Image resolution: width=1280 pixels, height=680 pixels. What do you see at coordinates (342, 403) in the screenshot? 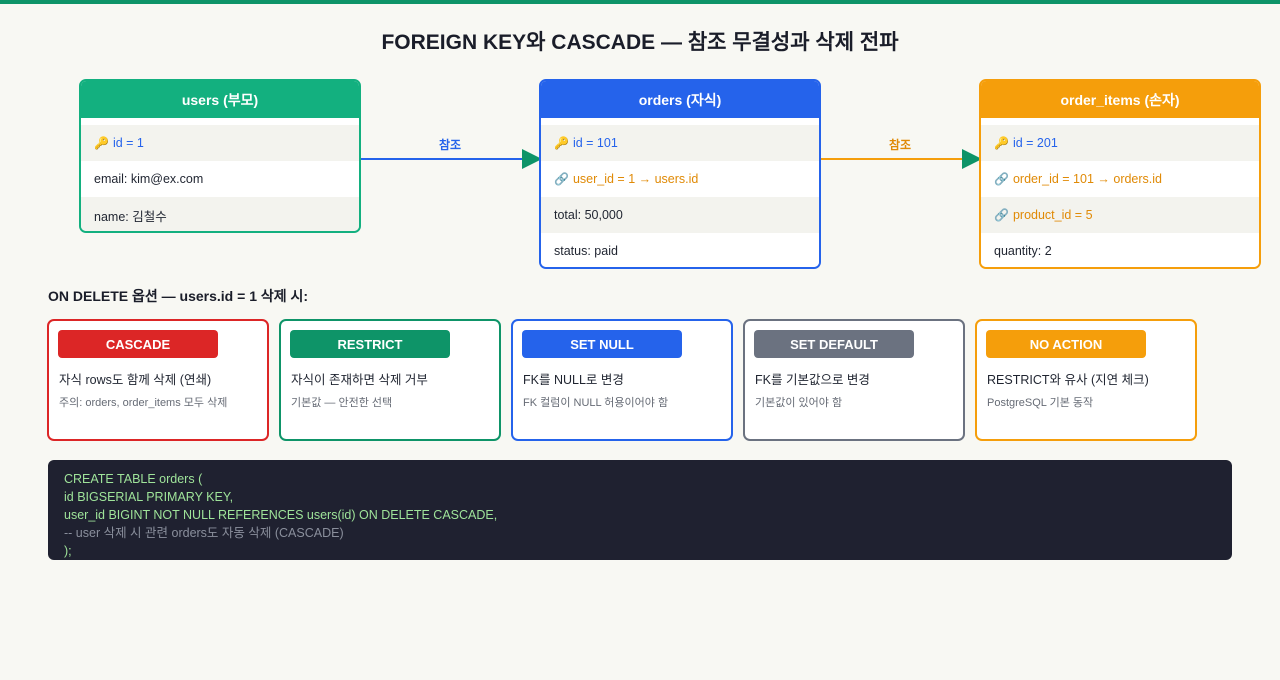
I see `option-note: 기본값 — 안전한 선택` at bounding box center [342, 403].